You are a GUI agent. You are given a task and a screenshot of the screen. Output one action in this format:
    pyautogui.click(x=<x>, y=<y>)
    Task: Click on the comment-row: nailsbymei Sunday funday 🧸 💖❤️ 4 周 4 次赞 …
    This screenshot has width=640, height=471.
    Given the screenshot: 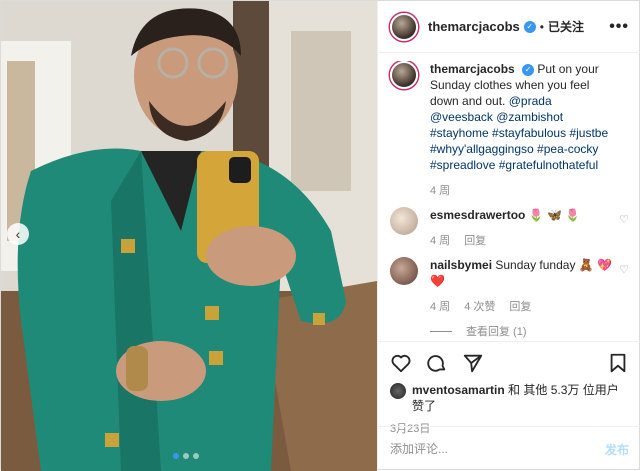 What is the action you would take?
    pyautogui.click(x=509, y=286)
    